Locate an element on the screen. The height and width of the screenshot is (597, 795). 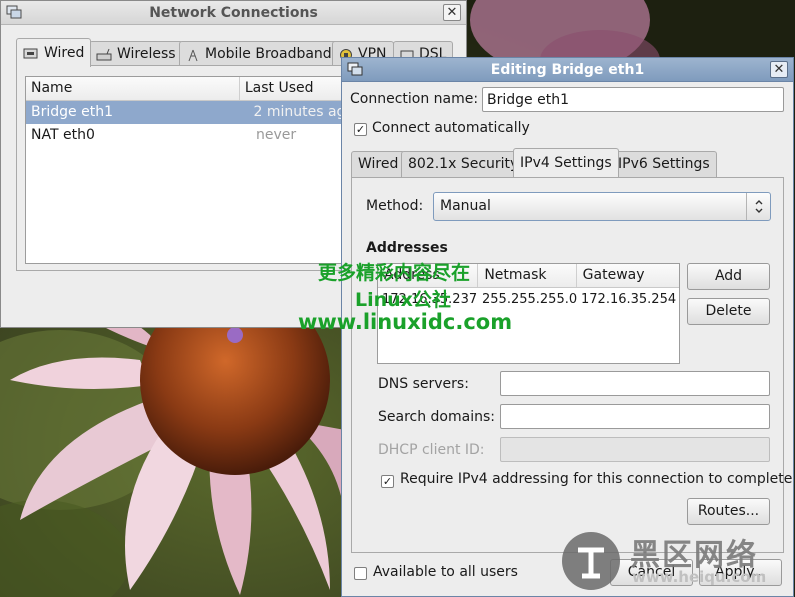
connection-name: Bridge eth1 is located at coordinates (72, 112).